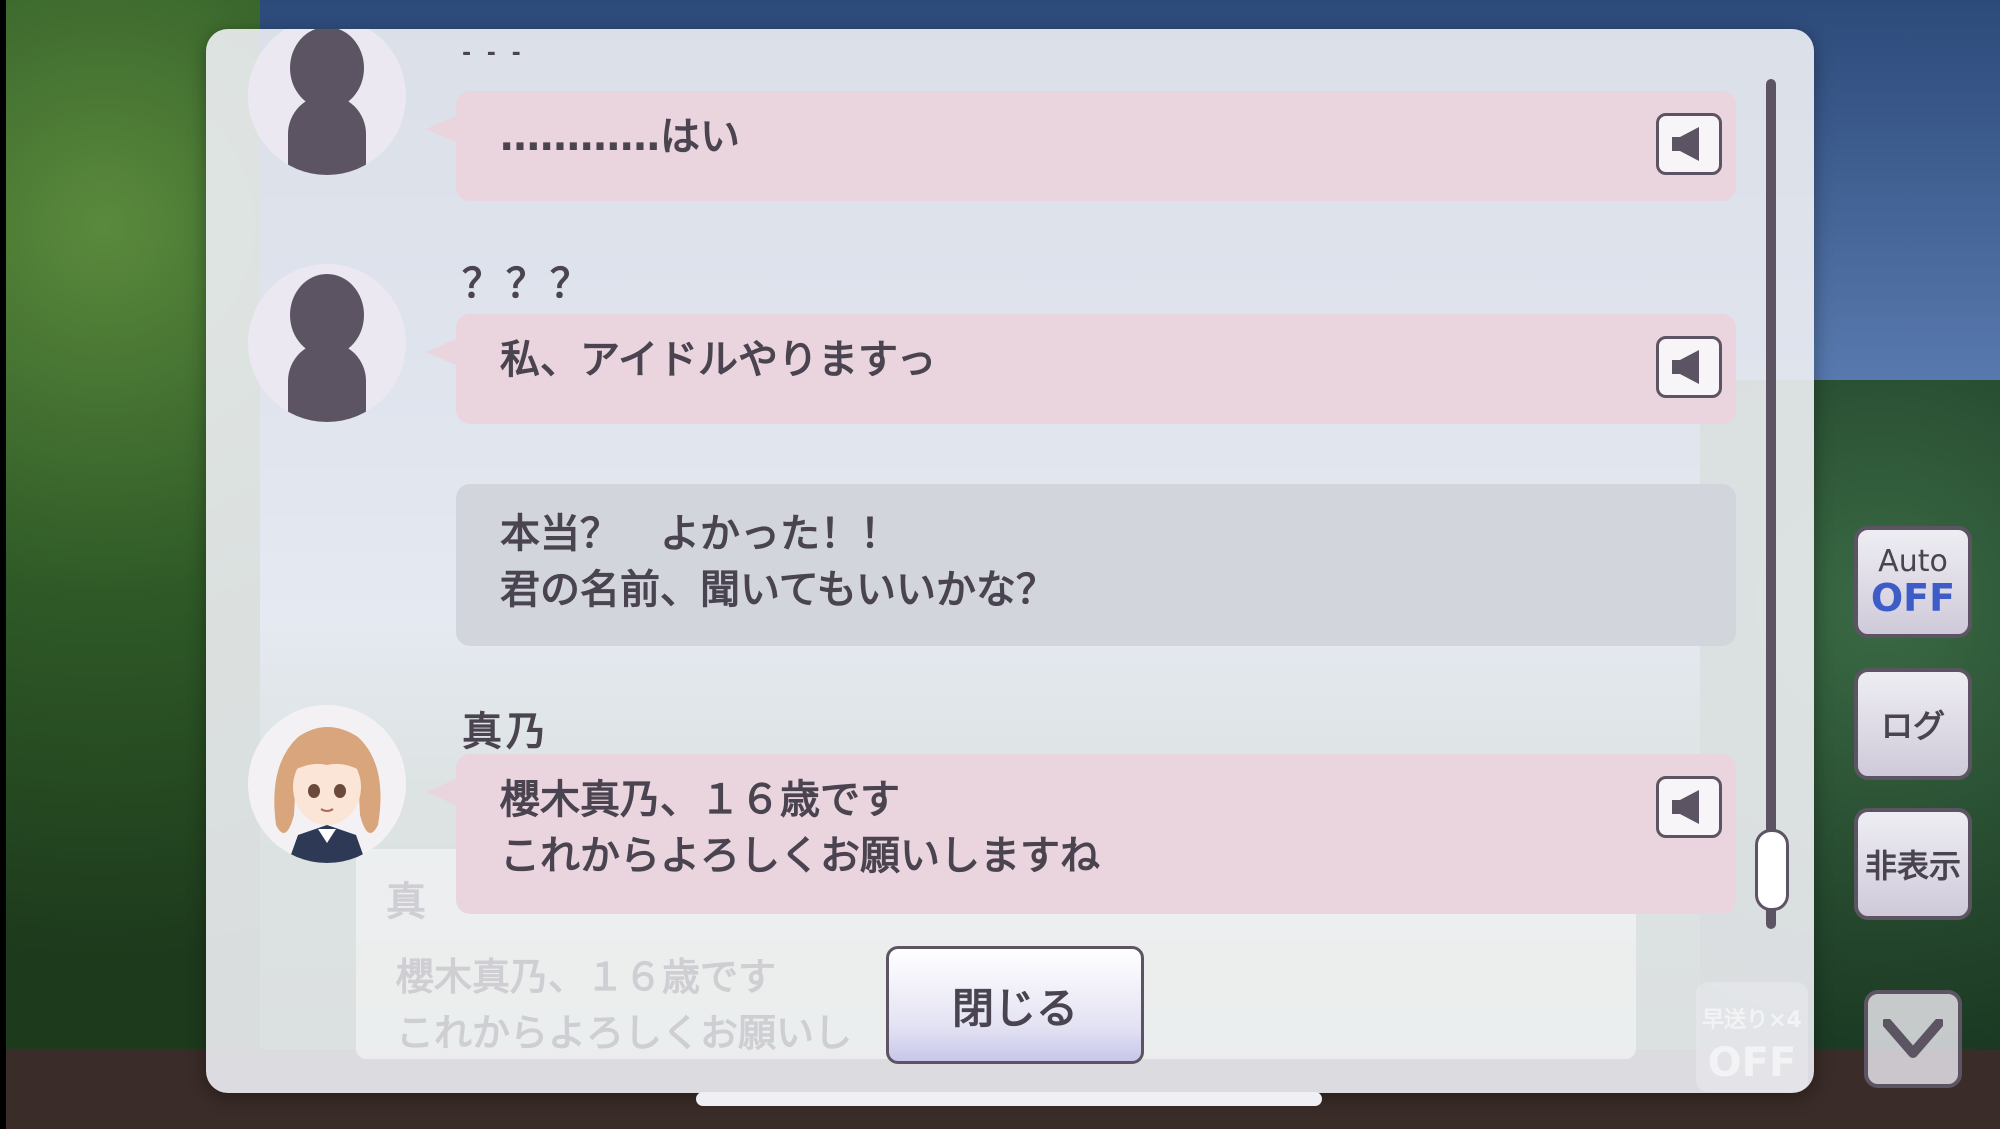 The width and height of the screenshot is (2000, 1129). Describe the element at coordinates (406, 902) in the screenshot. I see `background-dialog-name: 真` at that location.